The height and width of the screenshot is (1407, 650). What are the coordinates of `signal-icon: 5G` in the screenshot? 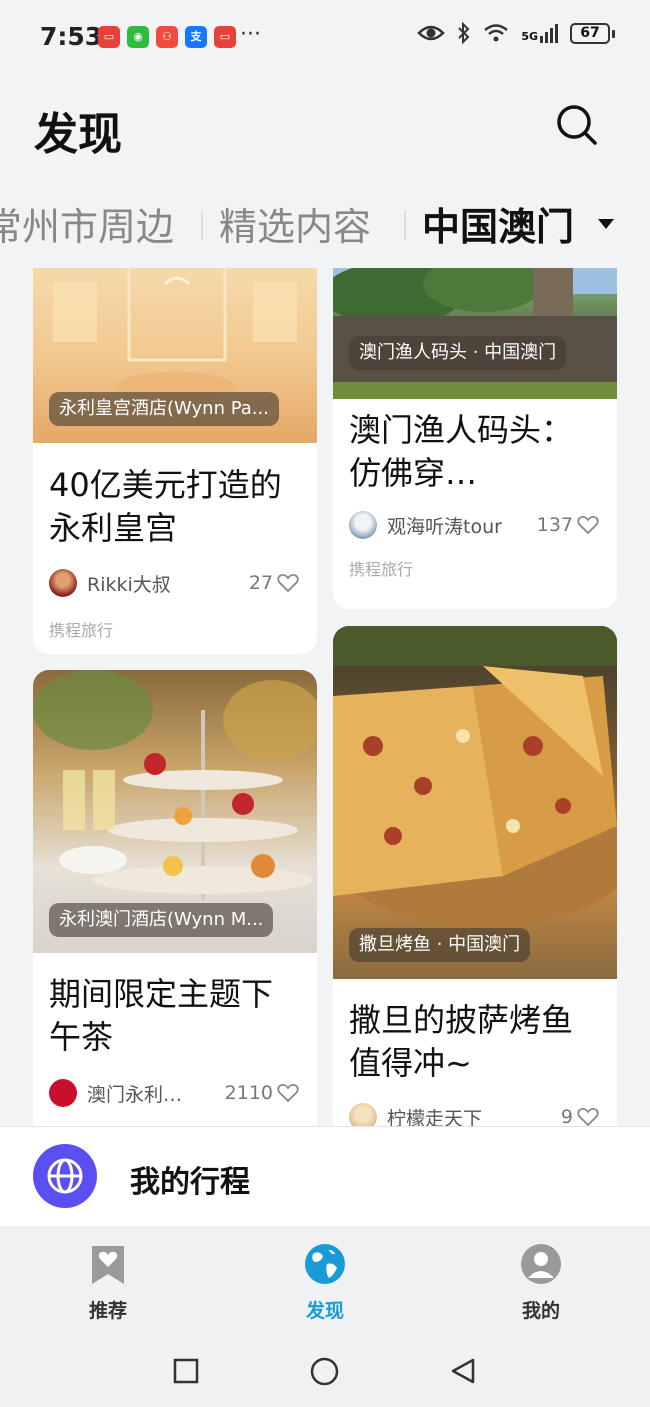 It's located at (539, 33).